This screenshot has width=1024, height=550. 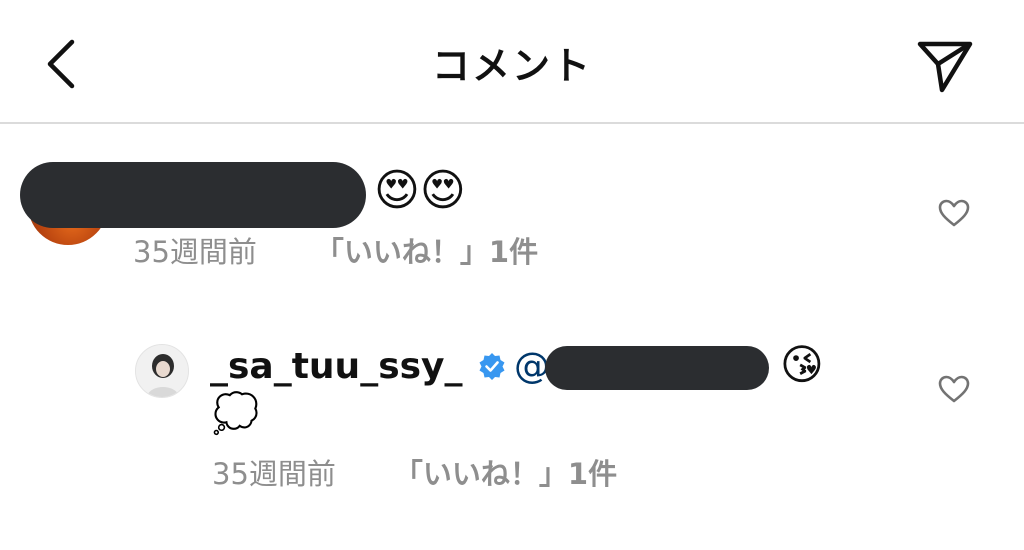 I want to click on comment-meta: 35週間前 「いいね！」1件, so click(x=335, y=252).